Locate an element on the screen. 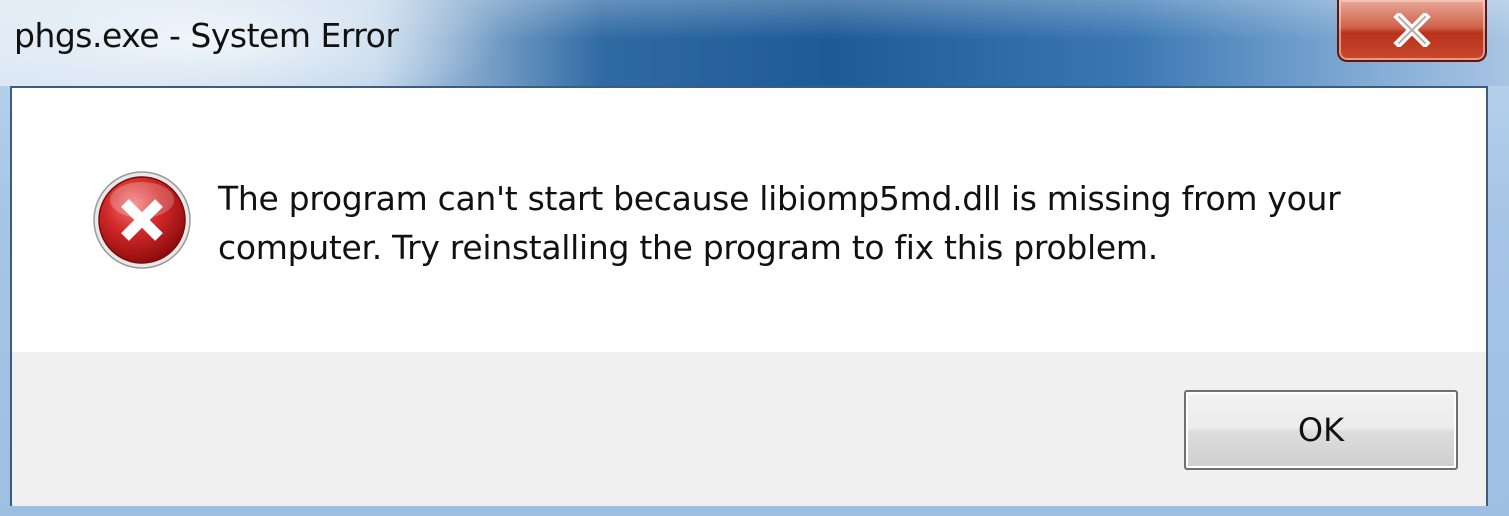 The width and height of the screenshot is (1509, 516). error-icon is located at coordinates (142, 220).